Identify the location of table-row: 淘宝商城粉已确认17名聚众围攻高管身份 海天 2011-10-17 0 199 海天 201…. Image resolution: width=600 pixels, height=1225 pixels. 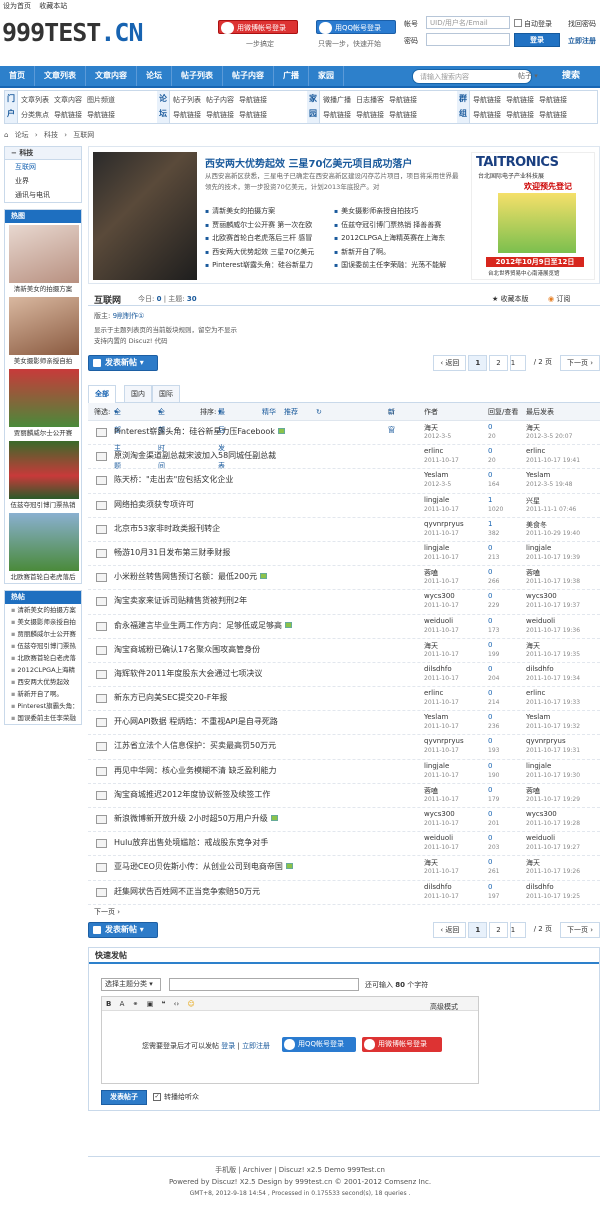
(344, 651).